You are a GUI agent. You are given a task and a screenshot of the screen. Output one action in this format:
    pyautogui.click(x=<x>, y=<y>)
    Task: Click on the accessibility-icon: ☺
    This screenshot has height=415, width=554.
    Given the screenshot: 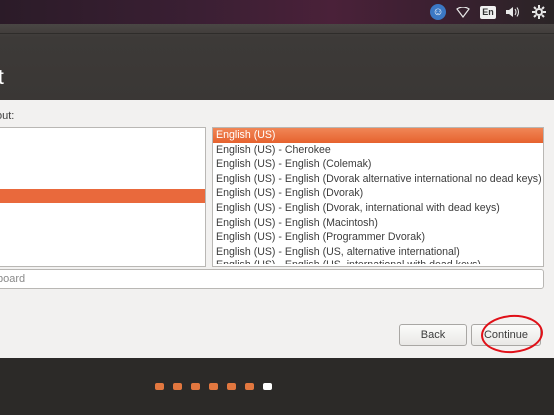 What is the action you would take?
    pyautogui.click(x=438, y=12)
    